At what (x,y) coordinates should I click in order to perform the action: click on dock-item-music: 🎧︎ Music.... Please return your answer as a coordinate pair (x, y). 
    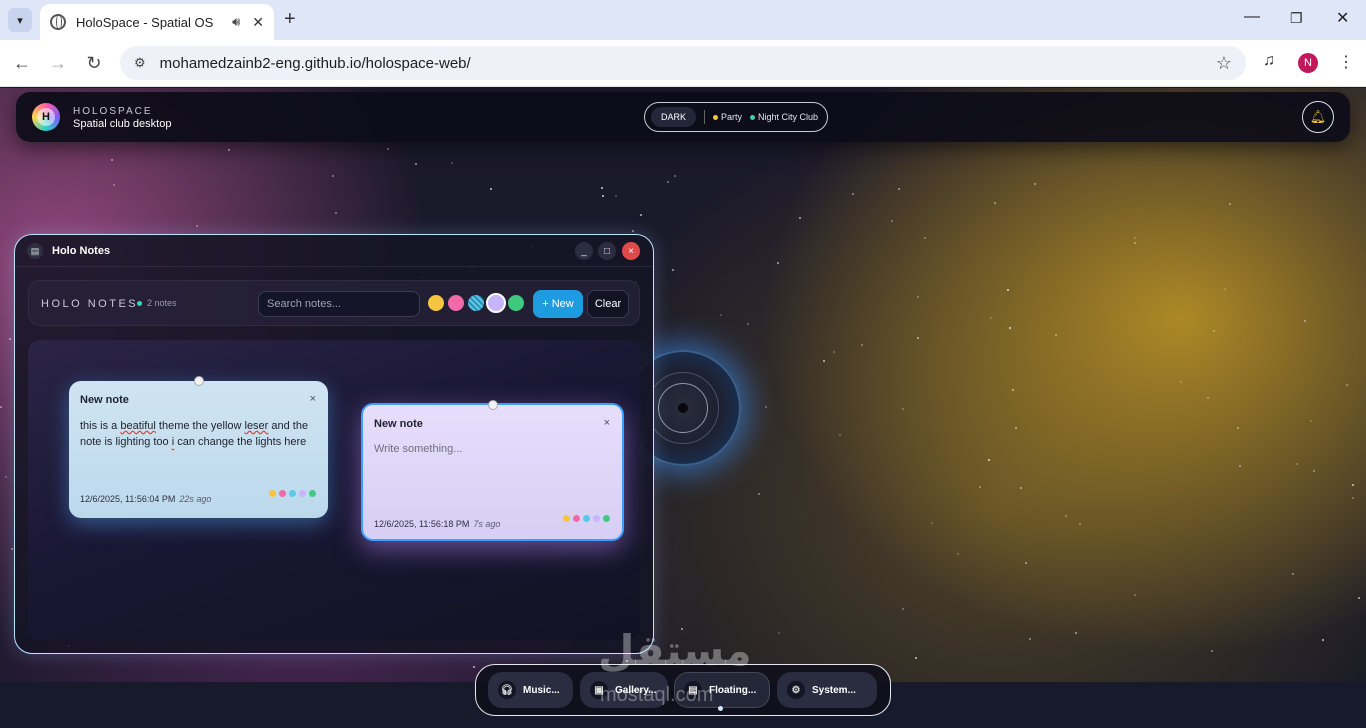
    Looking at the image, I should click on (530, 690).